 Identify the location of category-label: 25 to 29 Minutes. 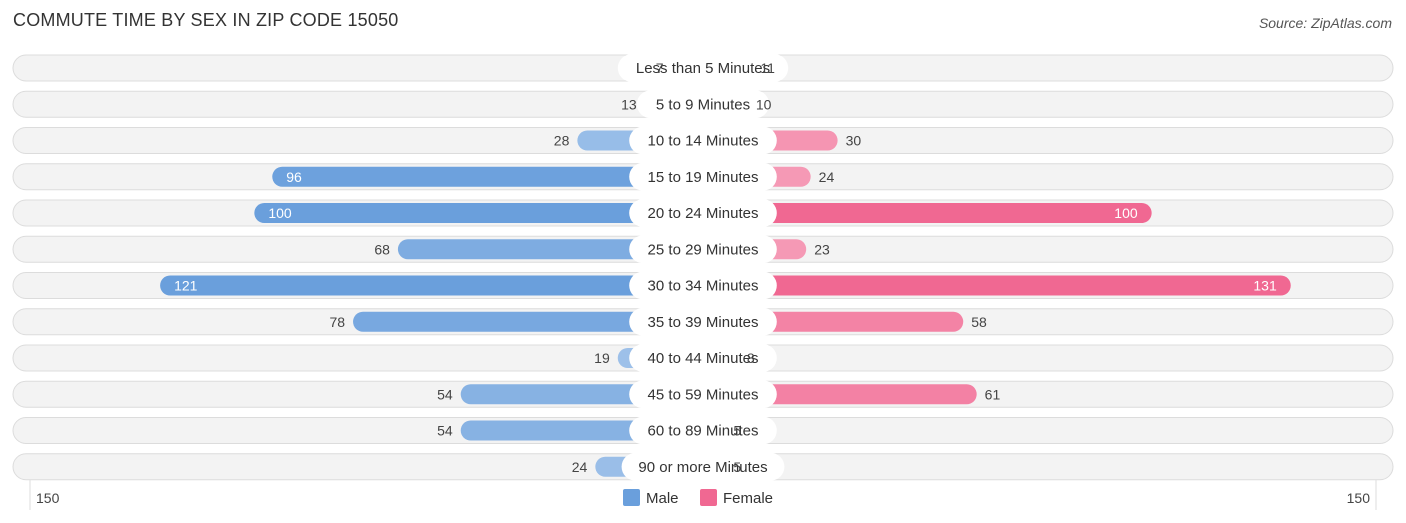
(703, 249).